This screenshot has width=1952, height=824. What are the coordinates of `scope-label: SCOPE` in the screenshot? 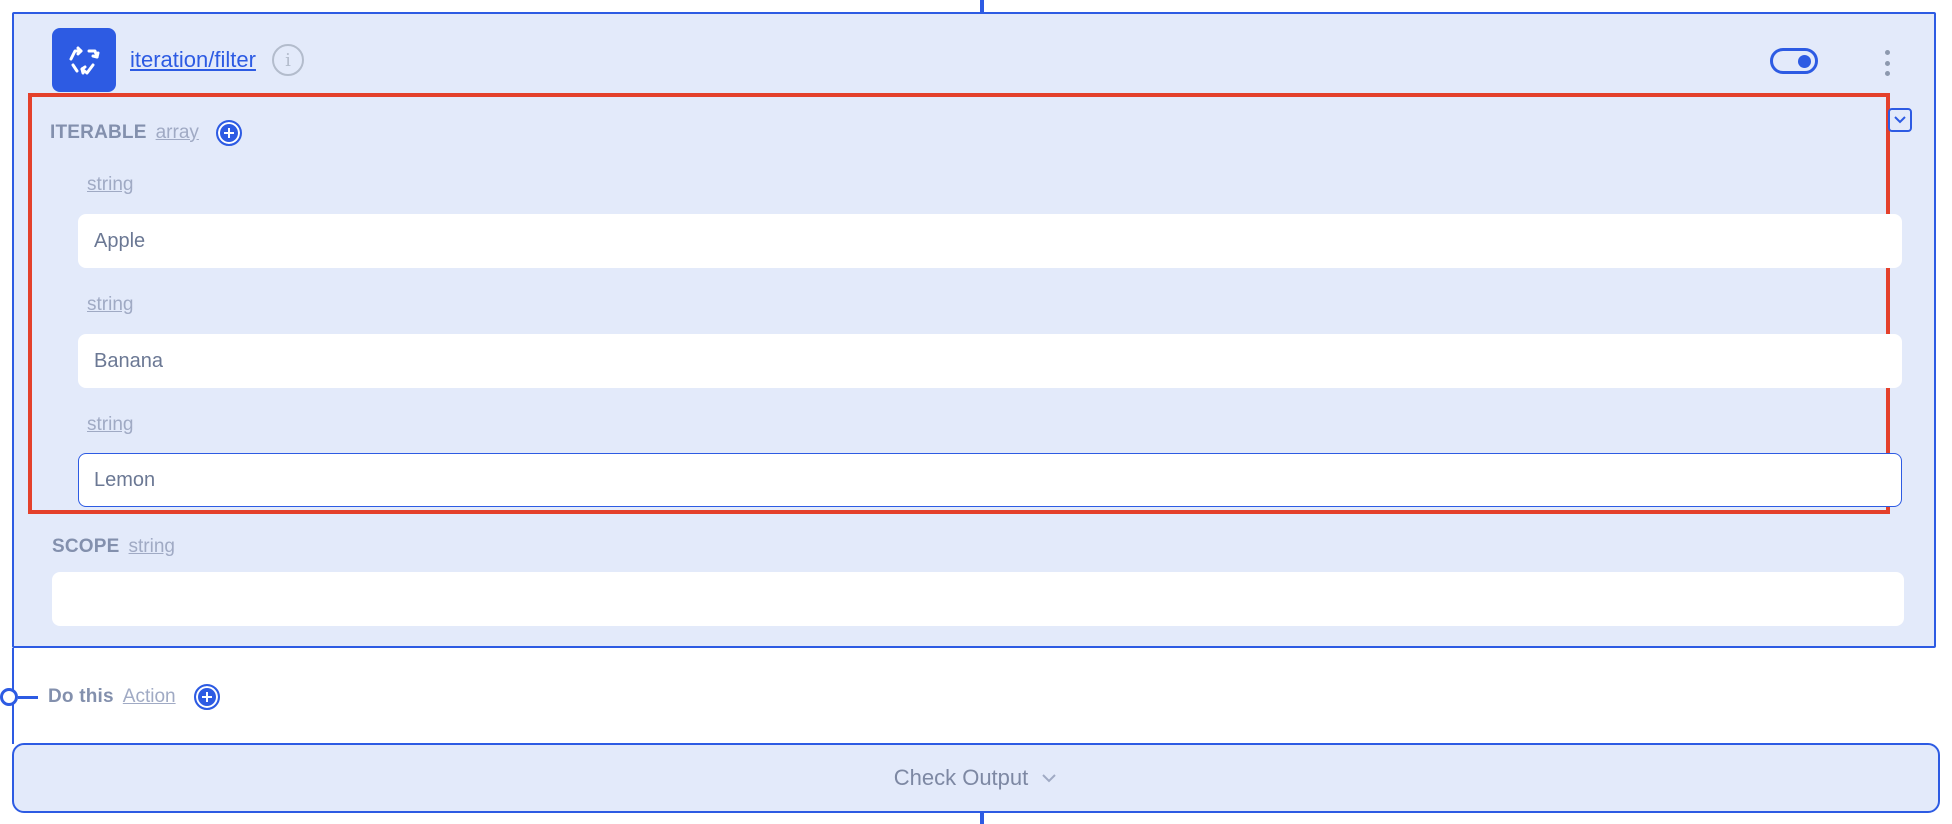 It's located at (86, 546).